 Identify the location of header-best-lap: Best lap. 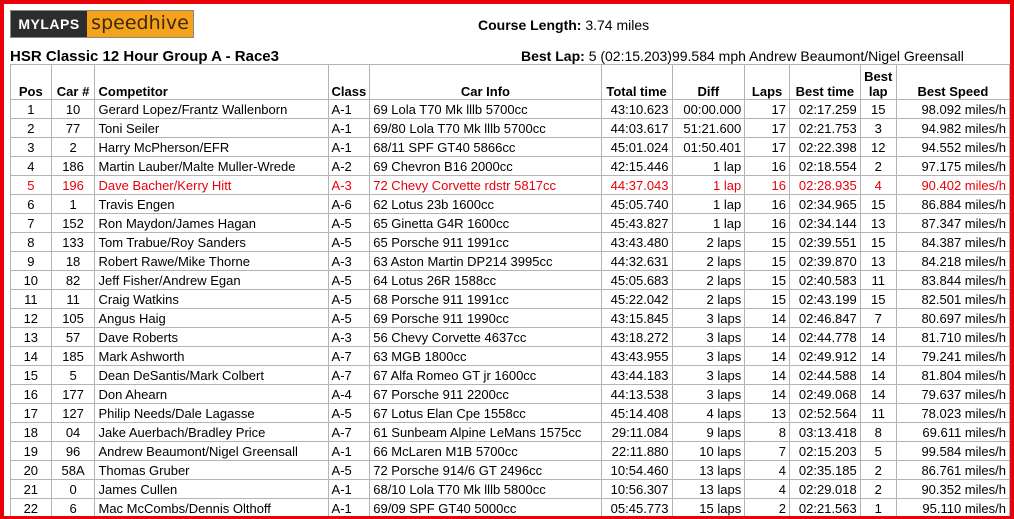
(878, 82).